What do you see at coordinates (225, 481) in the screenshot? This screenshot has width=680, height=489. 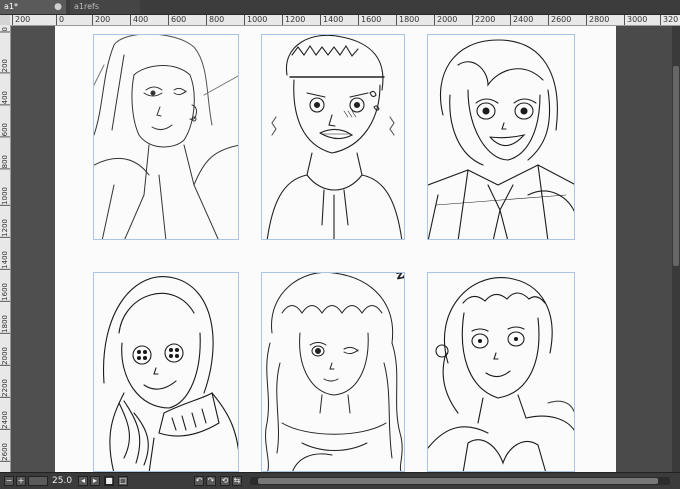 I see `reset-rotate-icon: ⟲` at bounding box center [225, 481].